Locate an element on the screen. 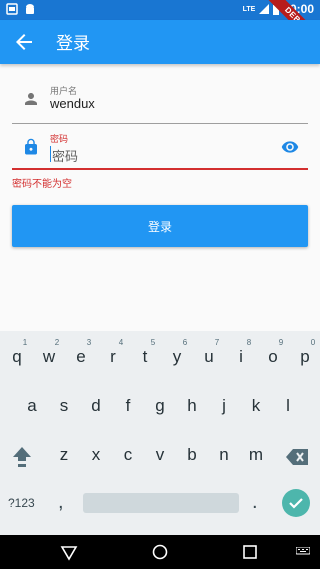 This screenshot has width=320, height=569. shift-key-icon is located at coordinates (22, 457).